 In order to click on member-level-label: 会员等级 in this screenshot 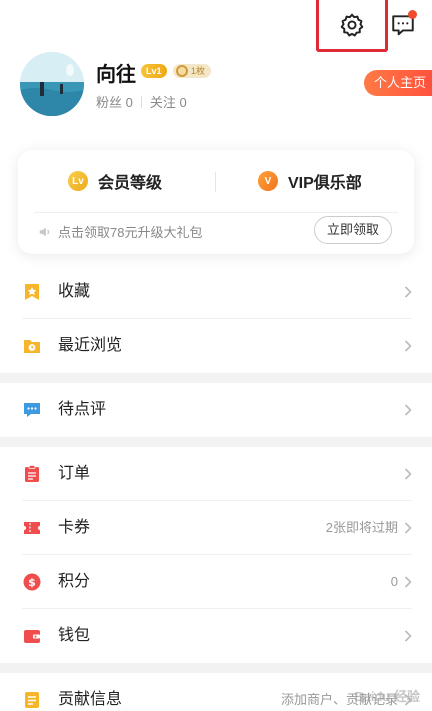, I will do `click(130, 183)`.